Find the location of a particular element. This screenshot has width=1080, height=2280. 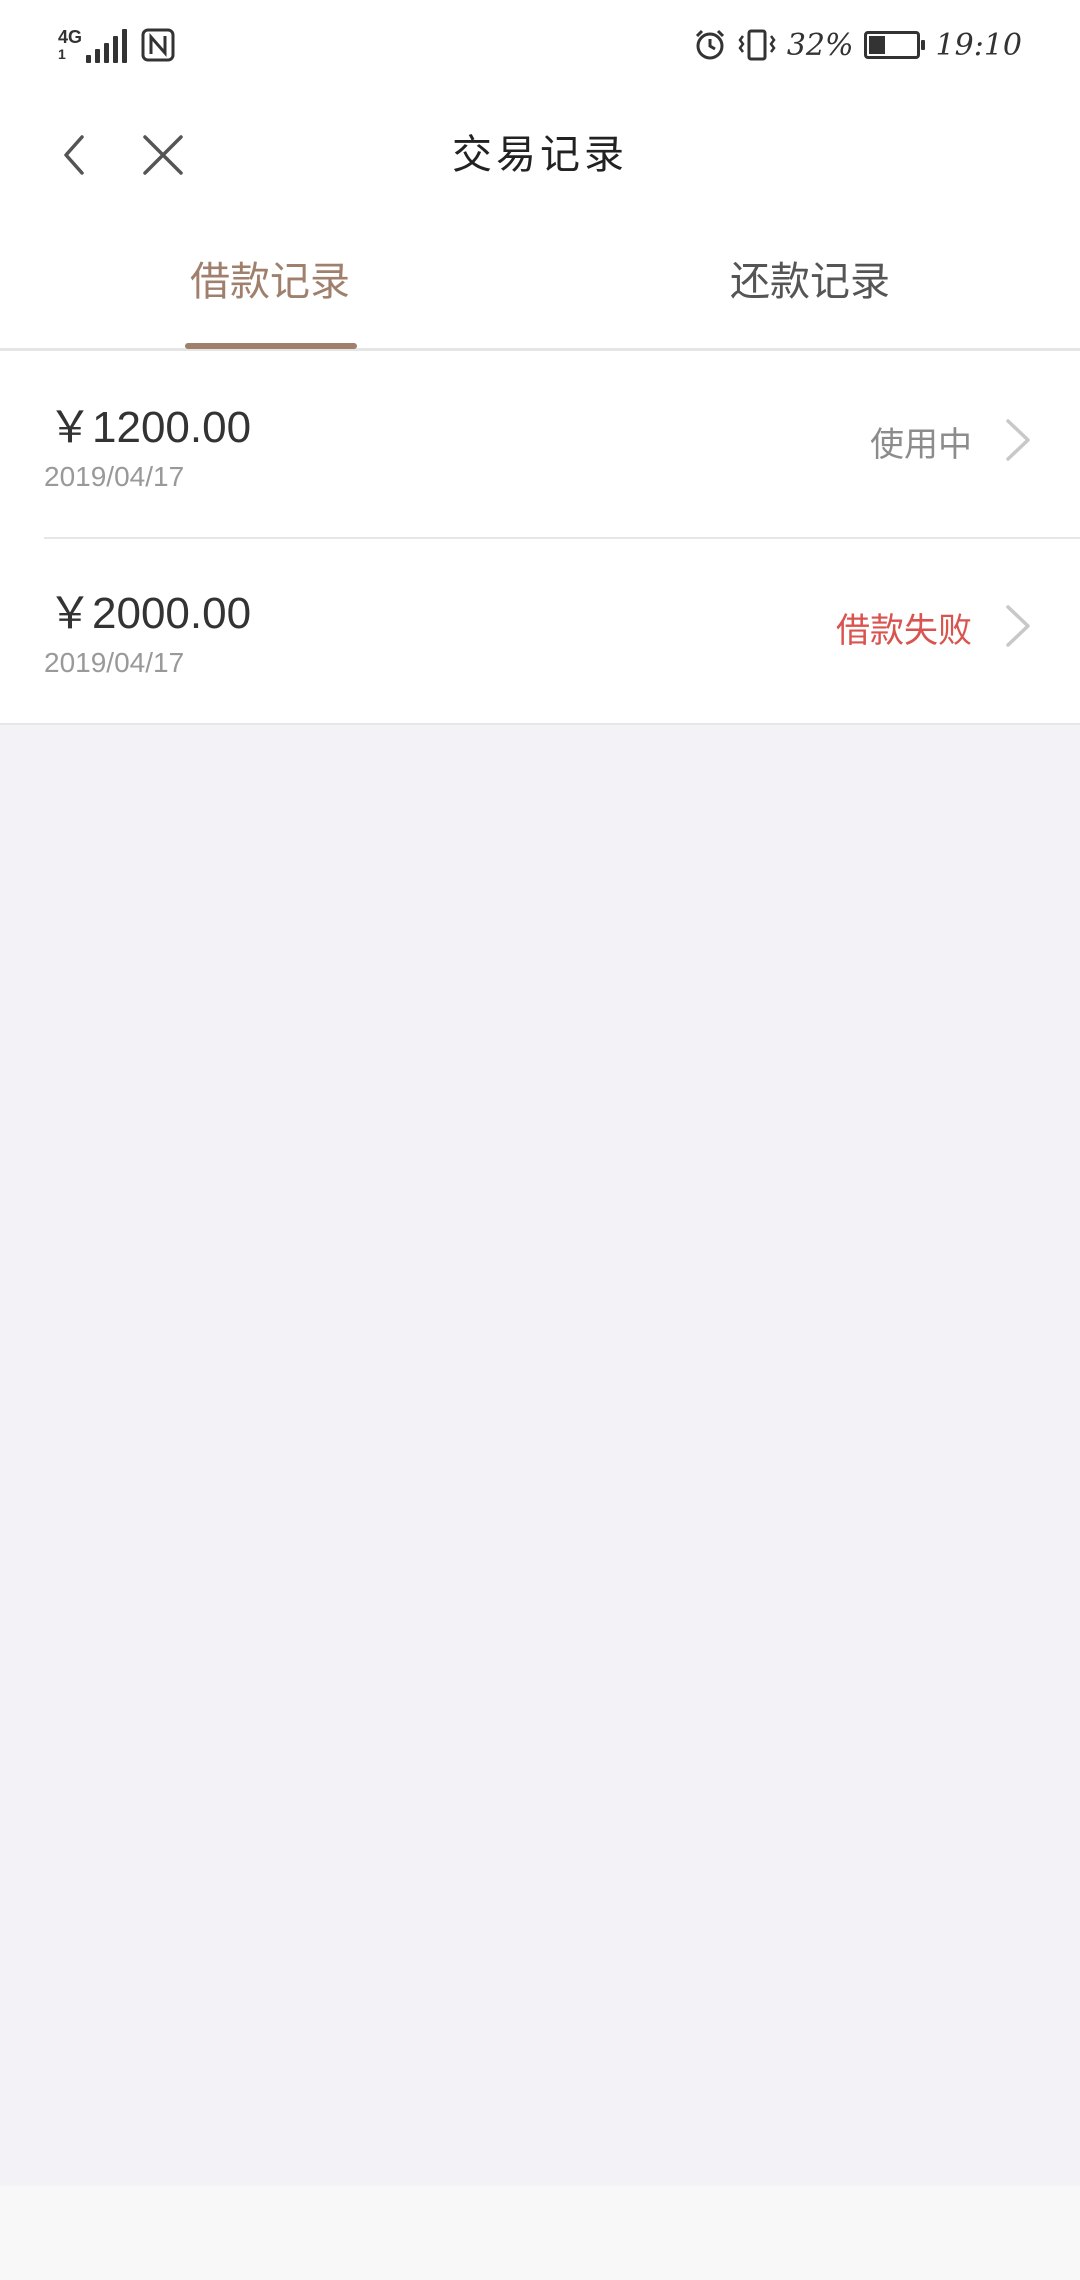

record-status: 使用中 is located at coordinates (921, 445).